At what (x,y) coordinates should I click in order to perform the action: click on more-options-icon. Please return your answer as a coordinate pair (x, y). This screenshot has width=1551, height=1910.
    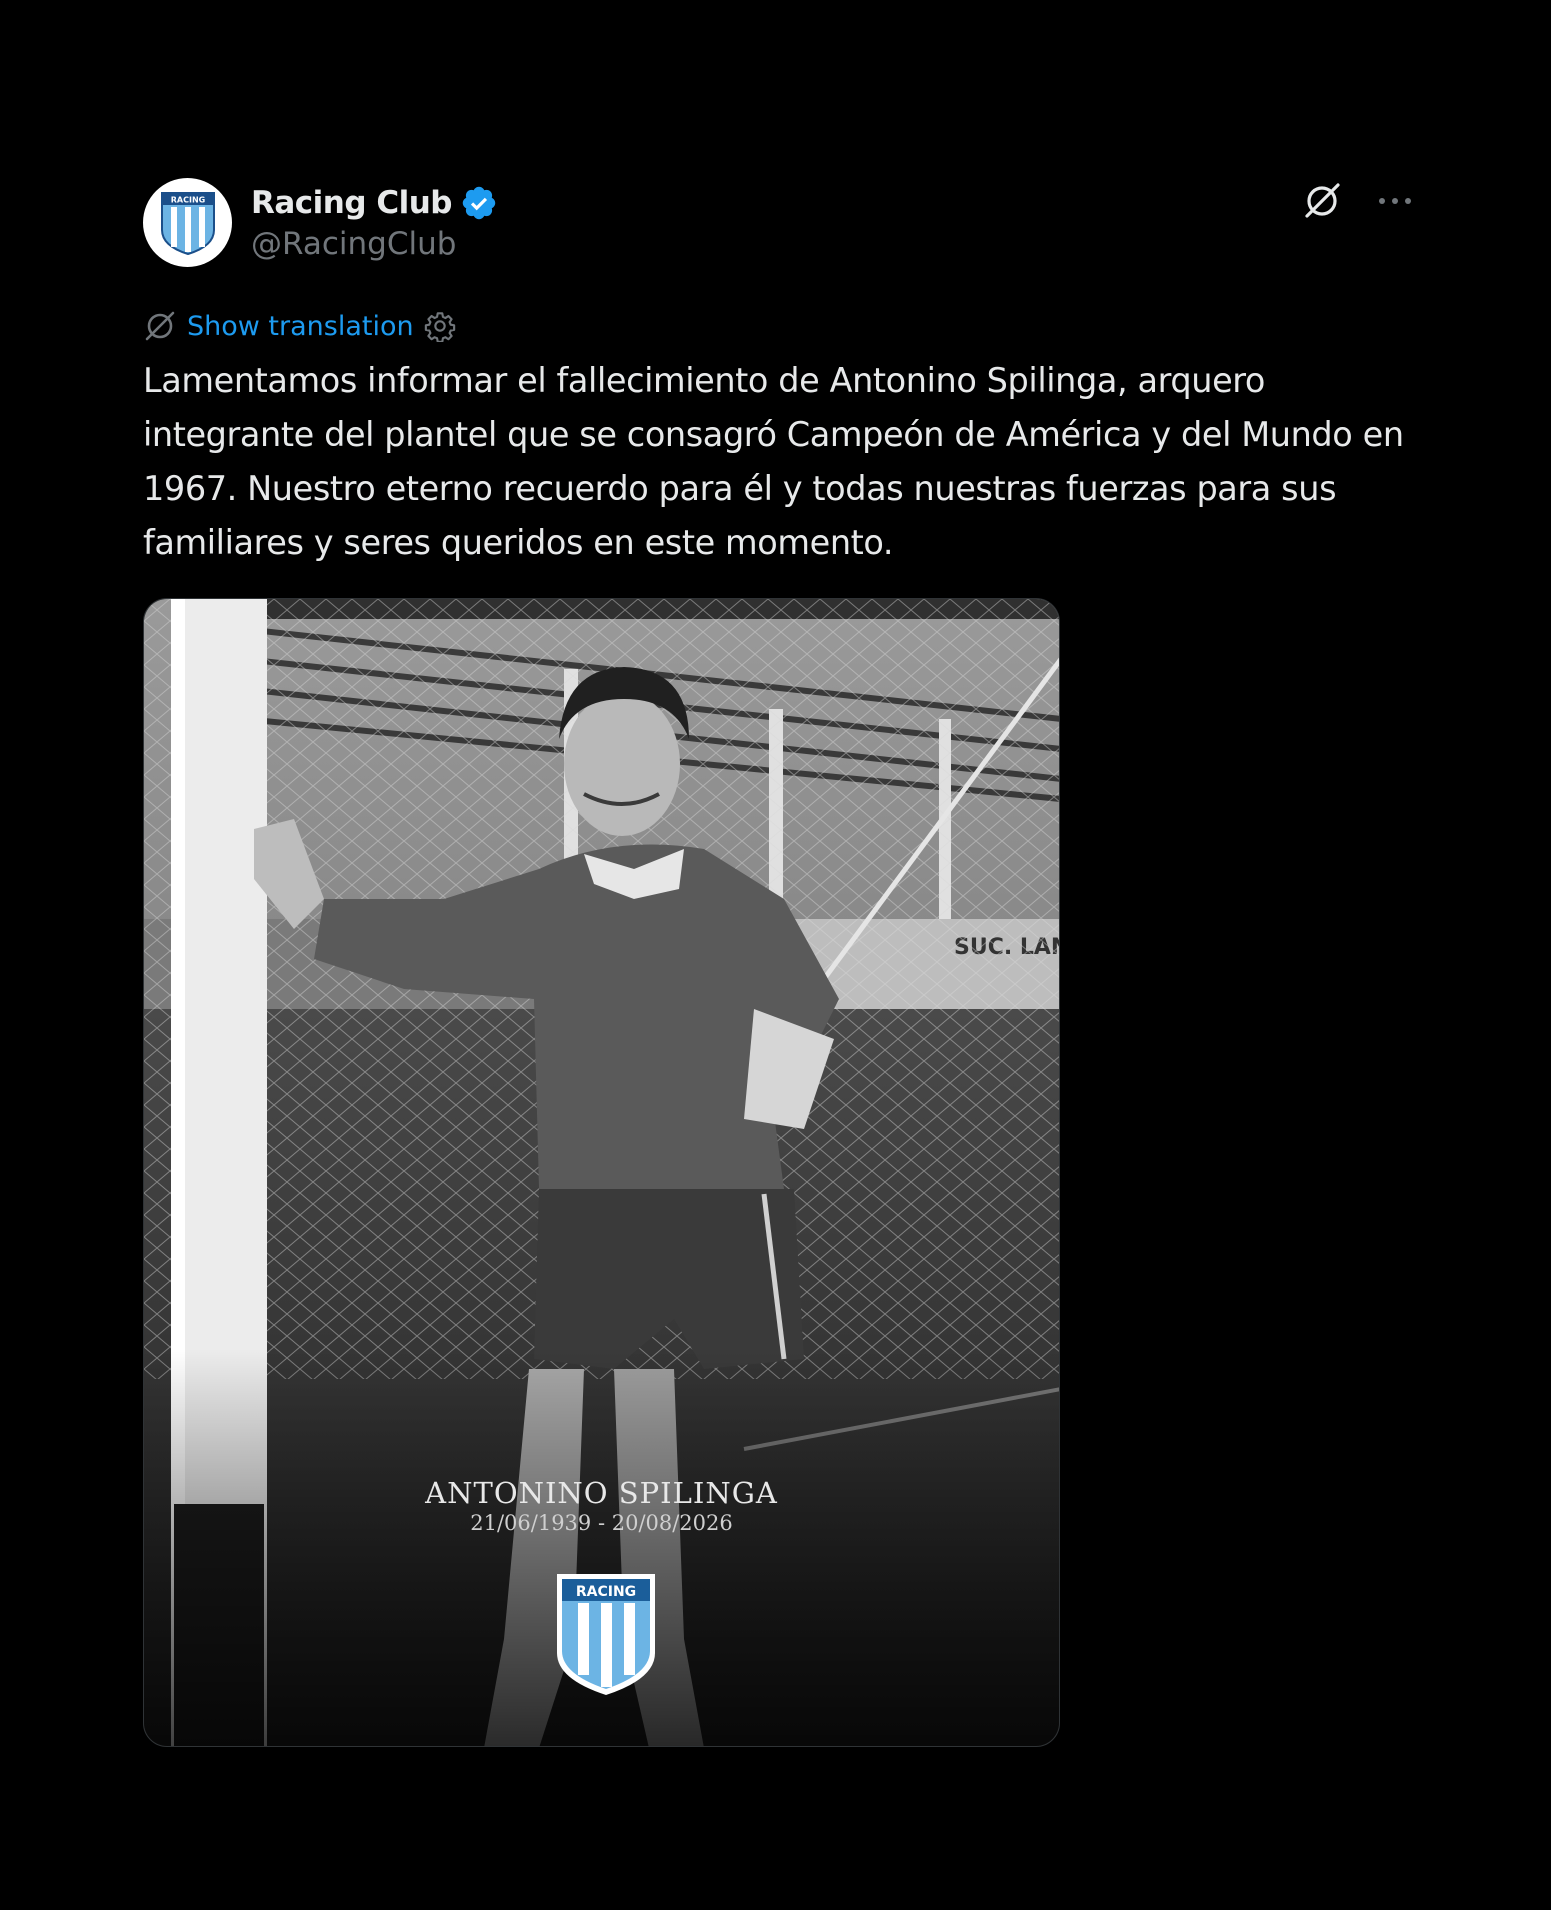
    Looking at the image, I should click on (1395, 201).